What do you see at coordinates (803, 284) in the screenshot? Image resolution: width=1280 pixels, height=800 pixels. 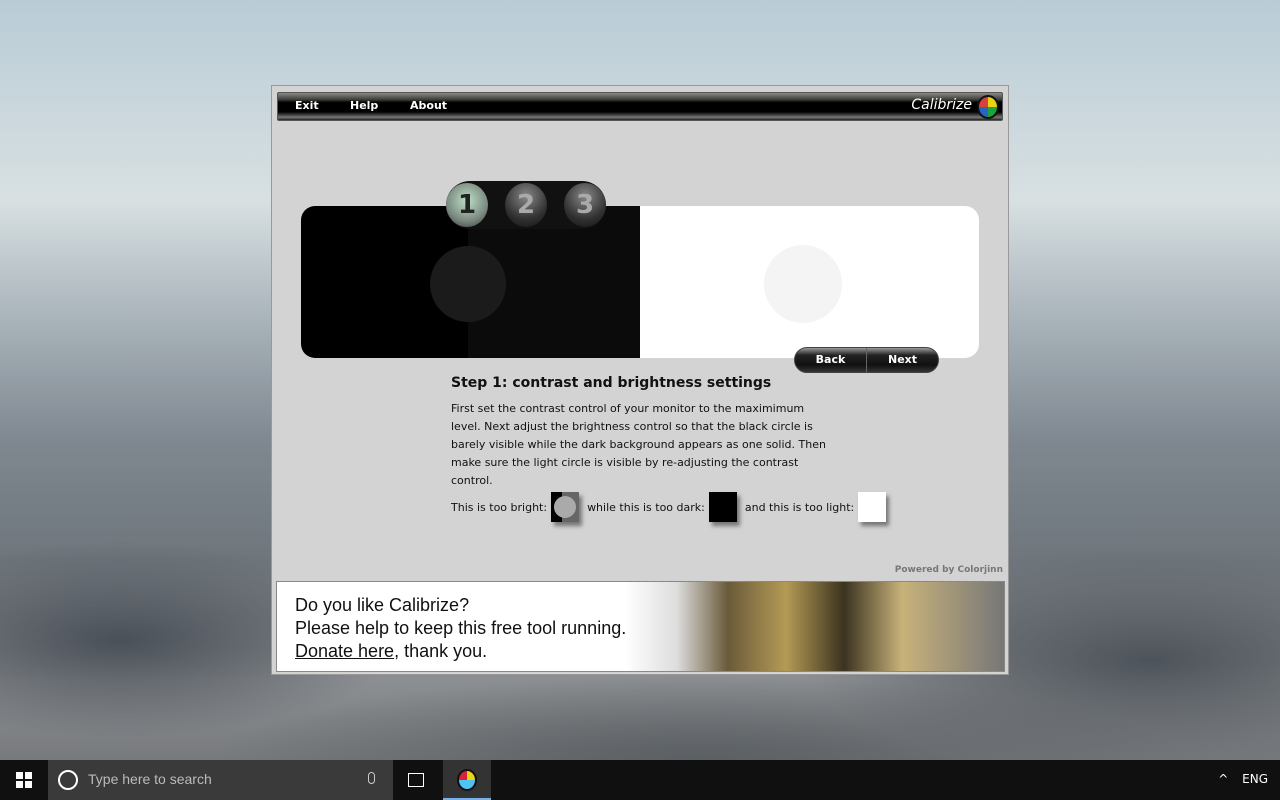 I see `light-circle` at bounding box center [803, 284].